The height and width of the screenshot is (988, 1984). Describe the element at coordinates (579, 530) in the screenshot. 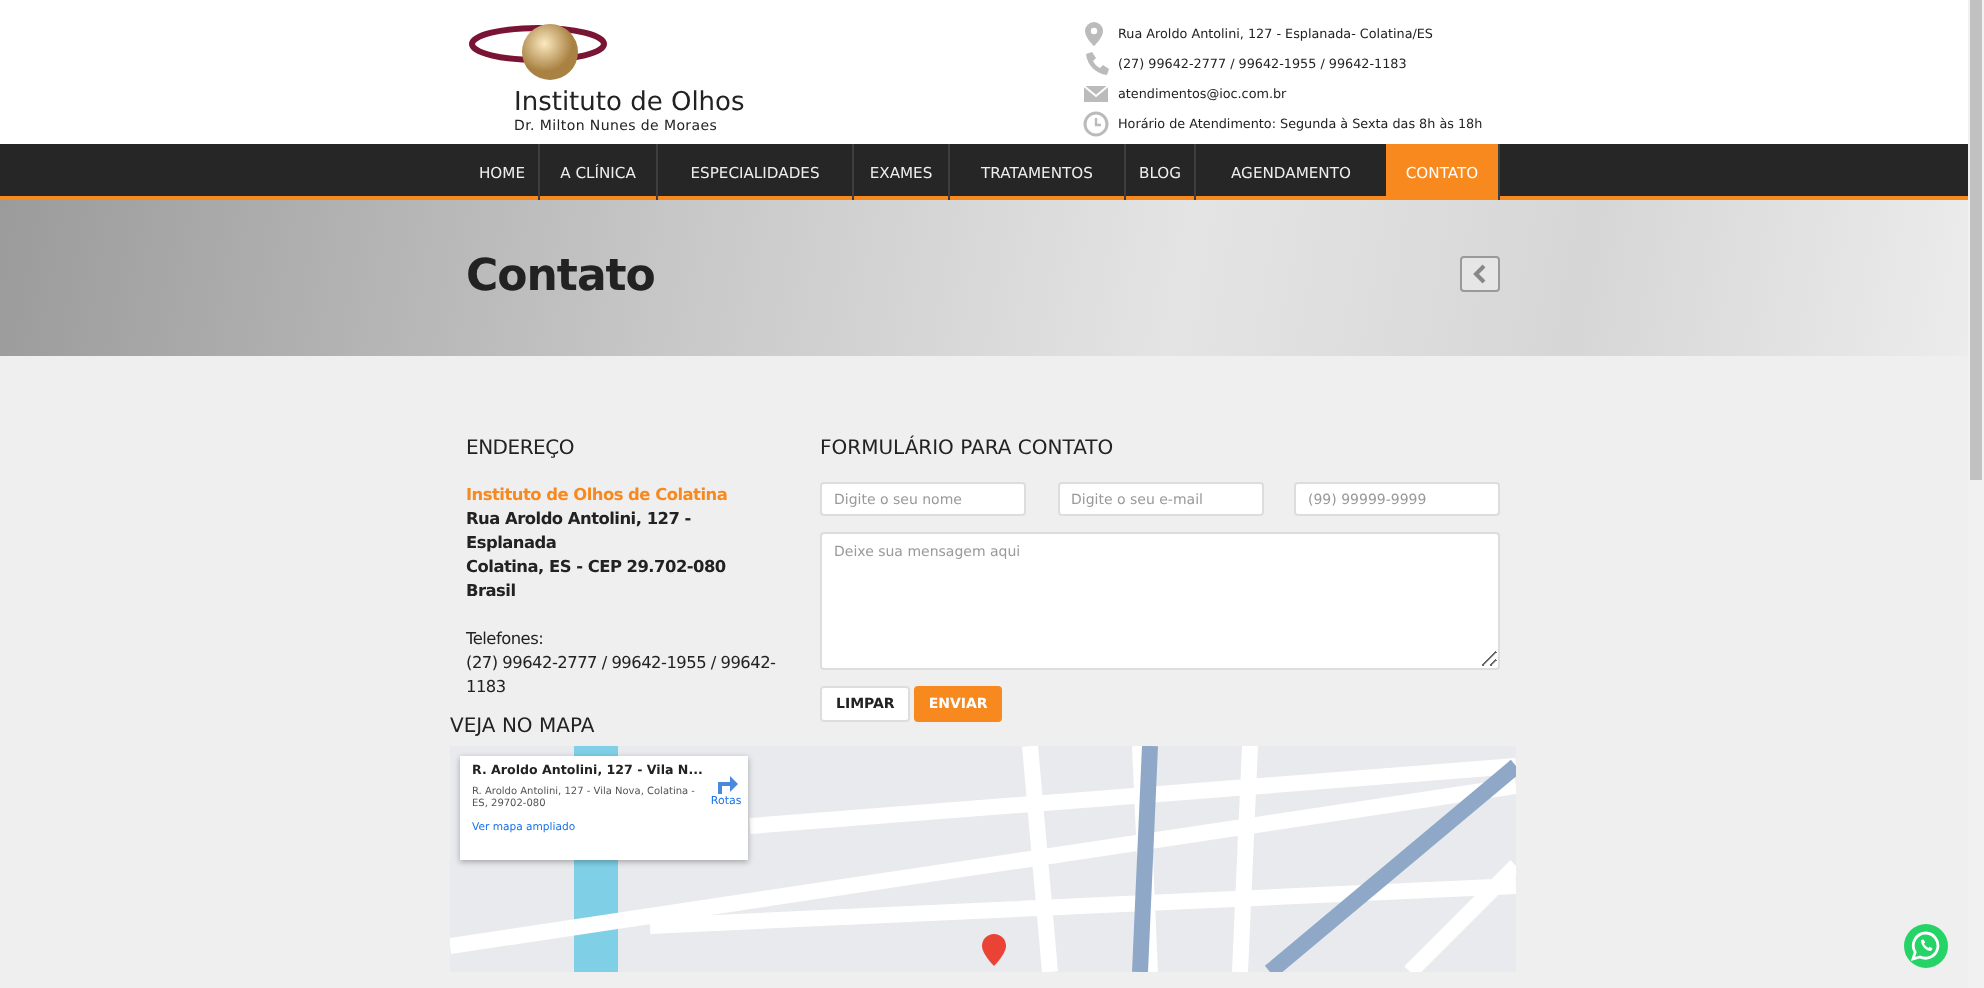

I see `address-line: Rua Aroldo Antolini, 127 - Esplanada` at that location.